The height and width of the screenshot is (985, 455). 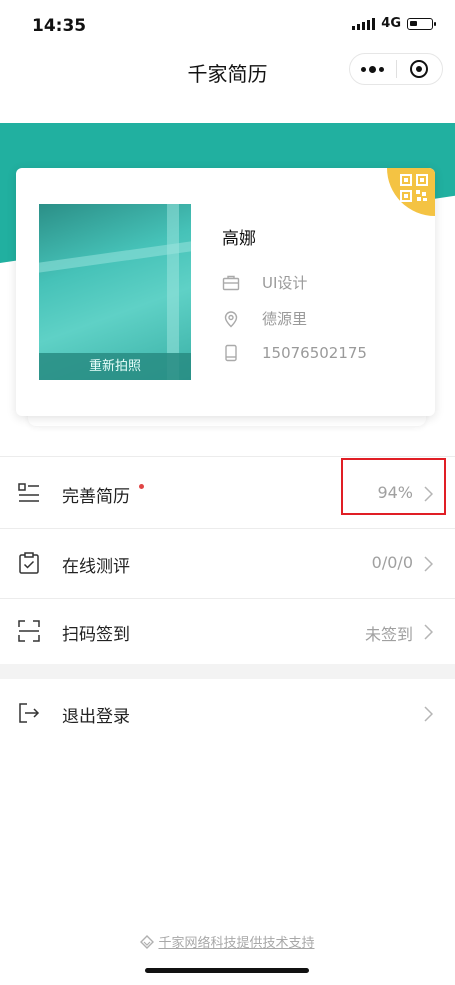 I want to click on profile-name: 高娜, so click(x=239, y=239).